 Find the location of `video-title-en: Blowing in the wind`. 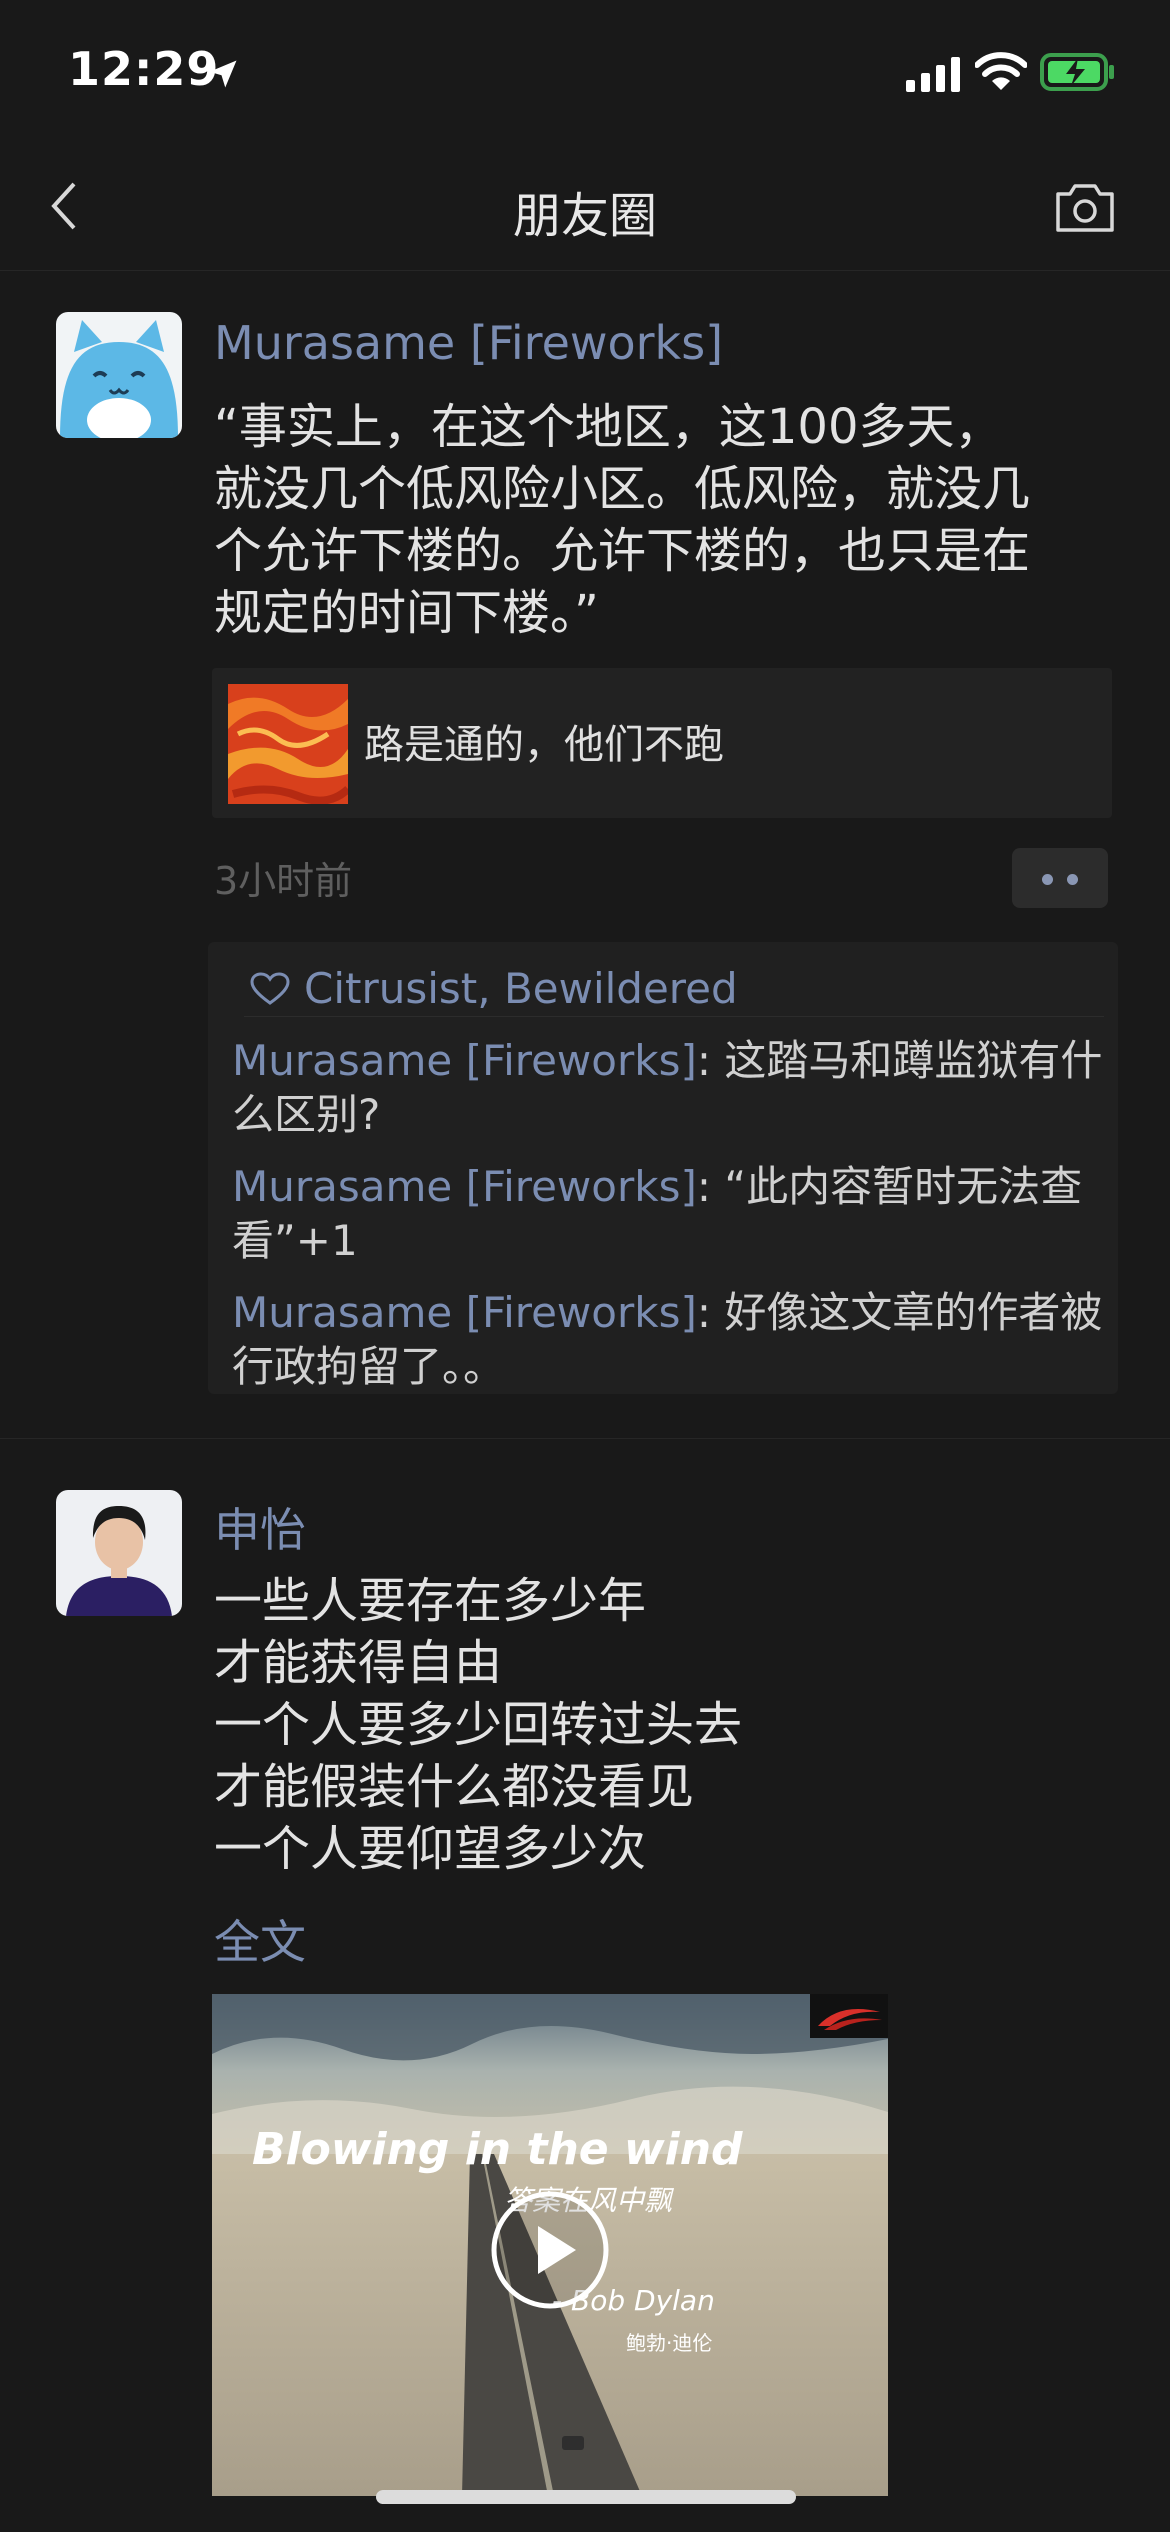

video-title-en: Blowing in the wind is located at coordinates (497, 2149).